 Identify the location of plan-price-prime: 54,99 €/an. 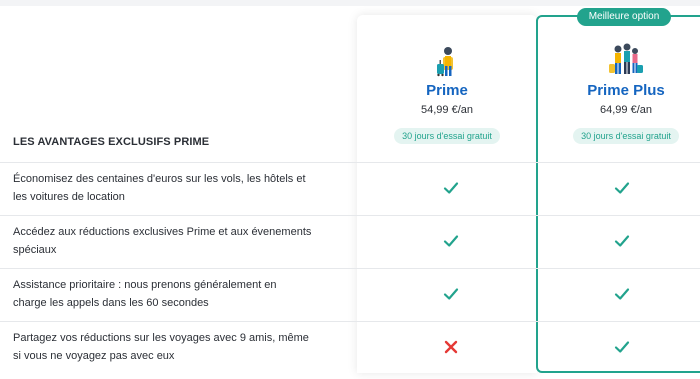
(447, 110).